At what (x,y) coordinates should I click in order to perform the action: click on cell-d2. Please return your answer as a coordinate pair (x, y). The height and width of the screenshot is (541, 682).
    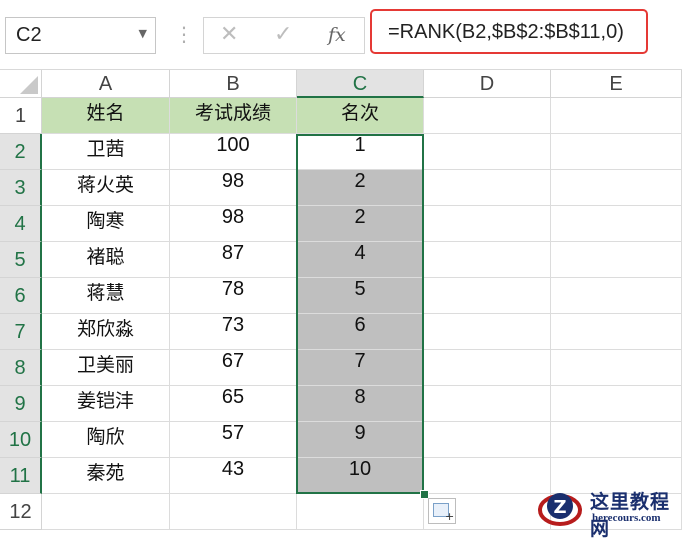
    Looking at the image, I should click on (487, 152).